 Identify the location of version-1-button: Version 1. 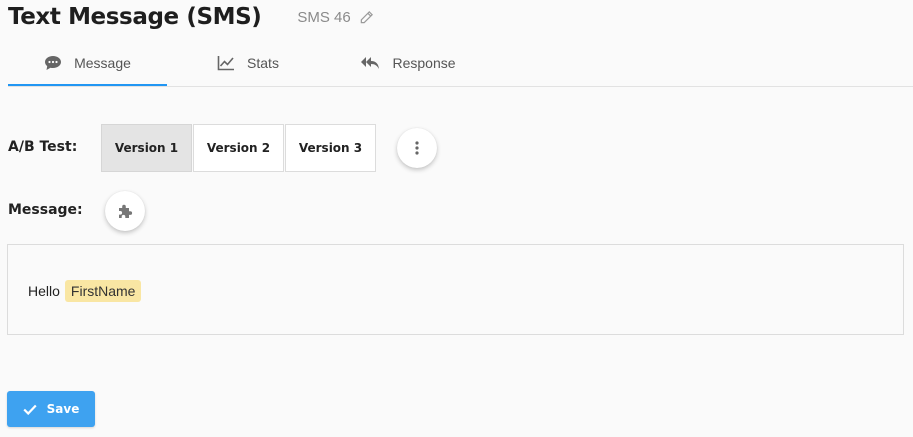
(146, 148).